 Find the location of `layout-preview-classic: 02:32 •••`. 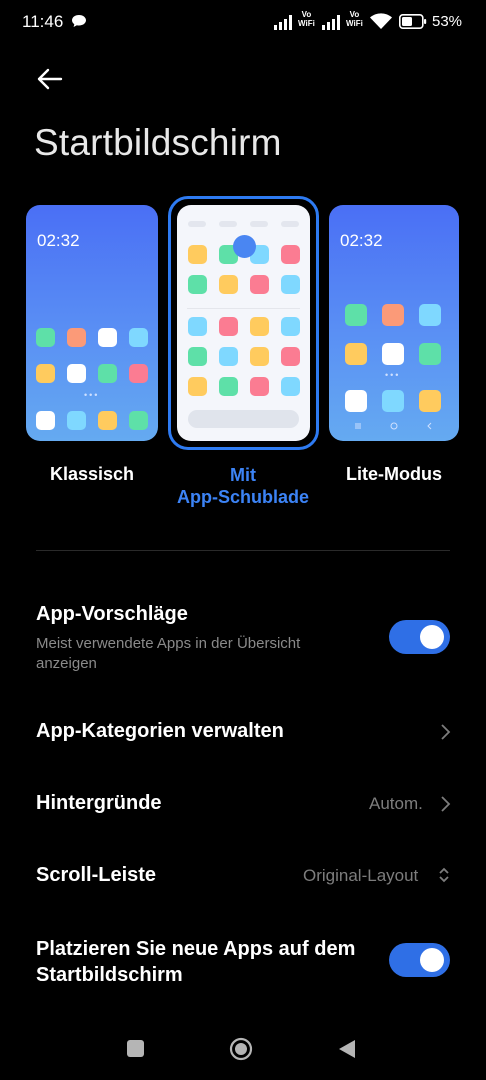

layout-preview-classic: 02:32 ••• is located at coordinates (92, 323).